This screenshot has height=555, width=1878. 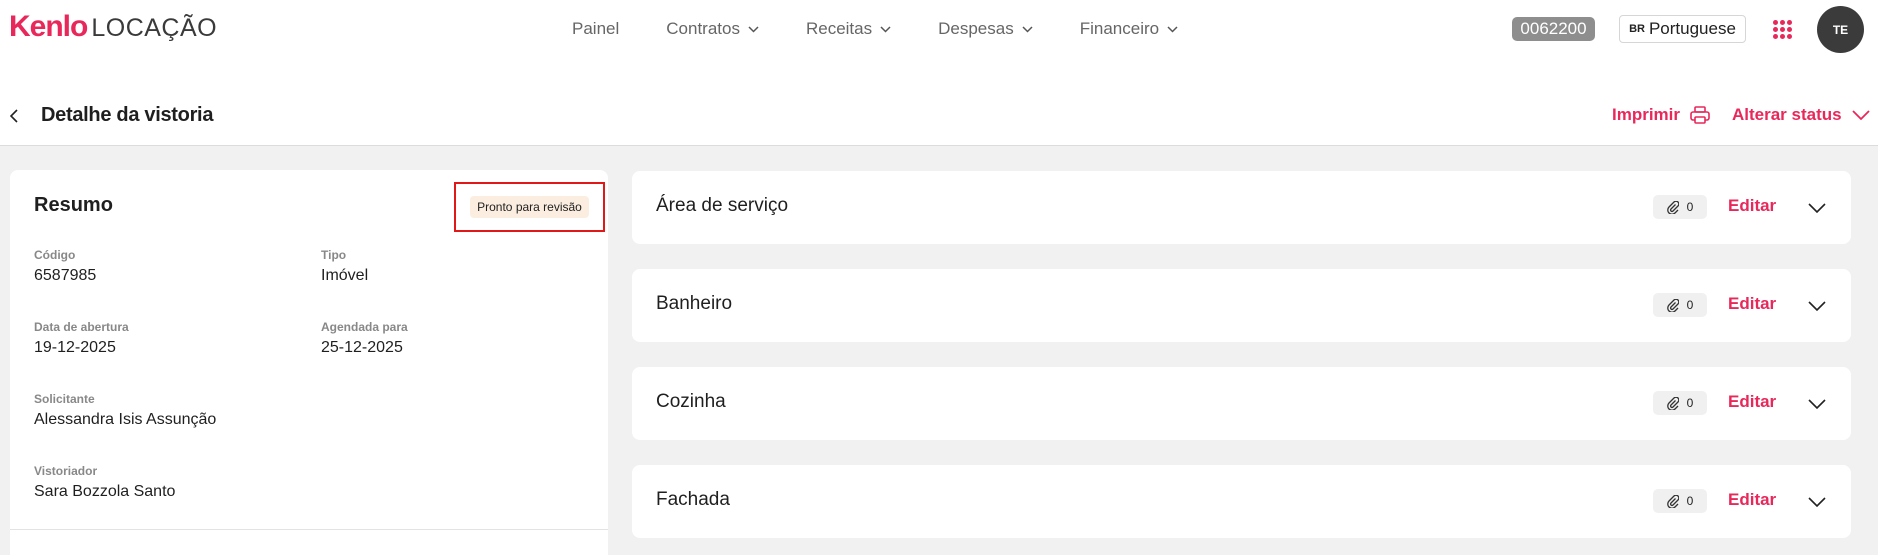 What do you see at coordinates (105, 491) in the screenshot?
I see `field-value: Sara Bozzola Santo` at bounding box center [105, 491].